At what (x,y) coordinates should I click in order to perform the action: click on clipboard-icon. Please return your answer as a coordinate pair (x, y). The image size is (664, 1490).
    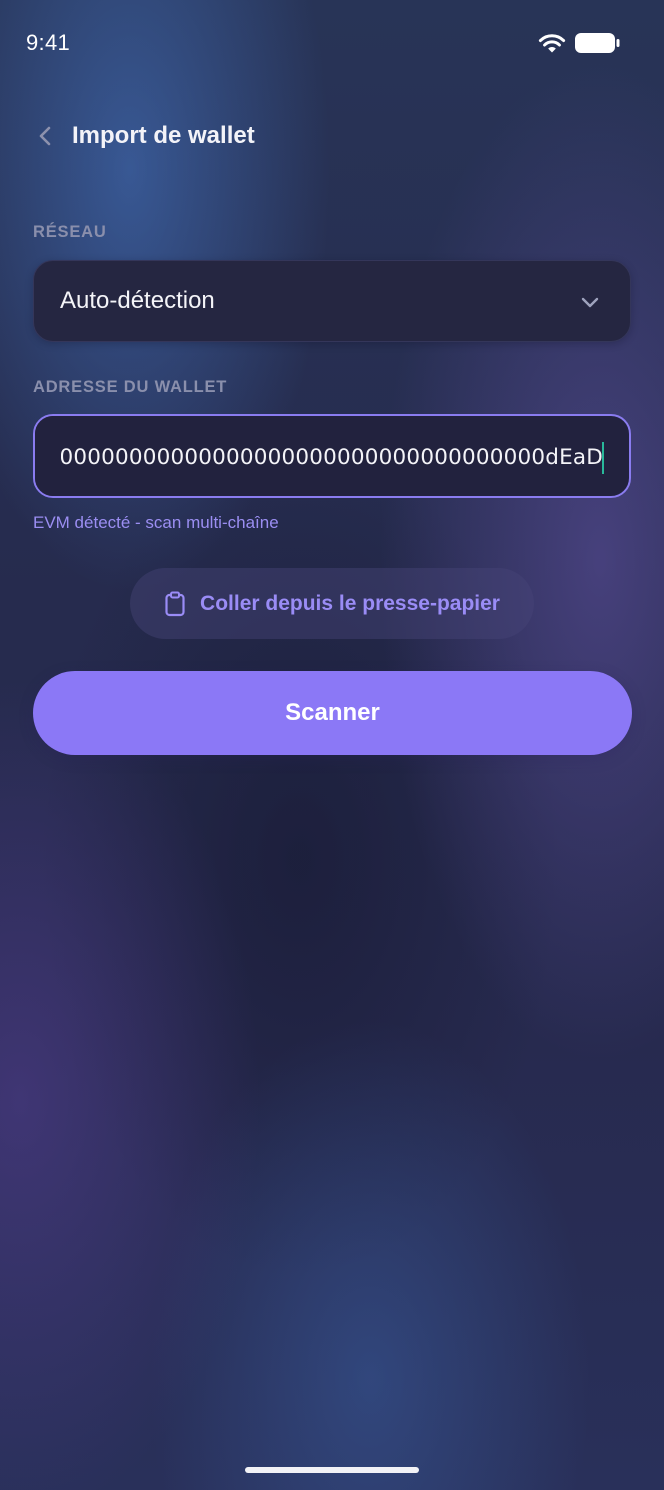
    Looking at the image, I should click on (175, 603).